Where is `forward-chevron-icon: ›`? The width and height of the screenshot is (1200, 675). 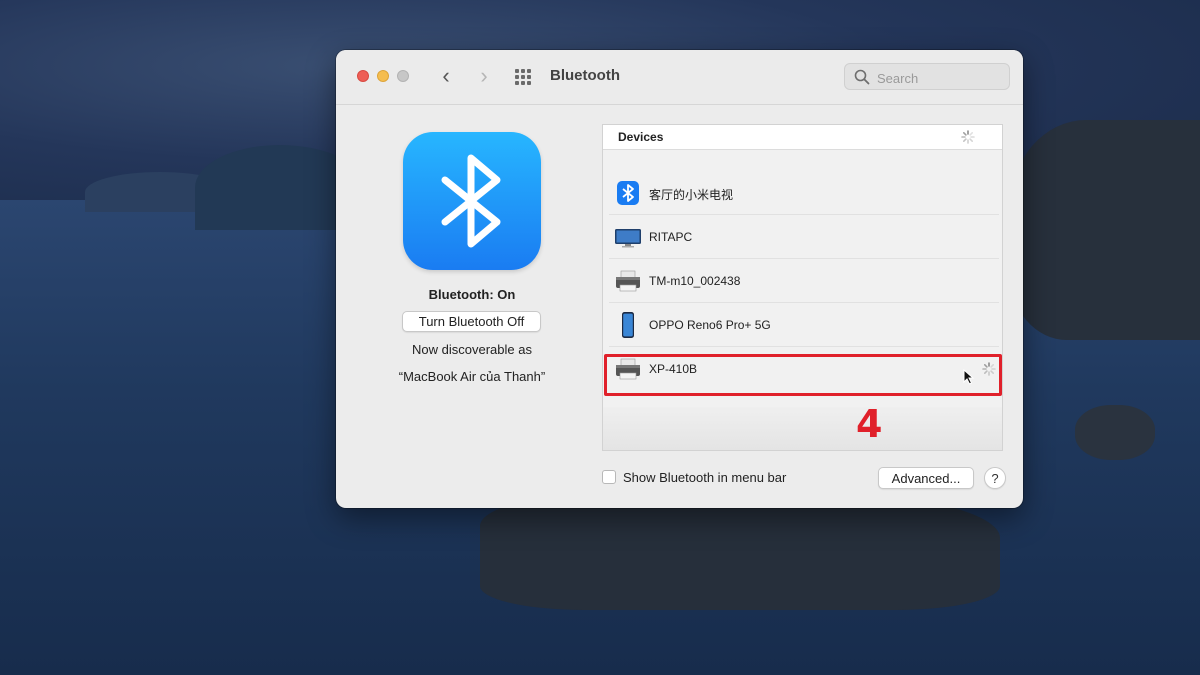 forward-chevron-icon: › is located at coordinates (484, 76).